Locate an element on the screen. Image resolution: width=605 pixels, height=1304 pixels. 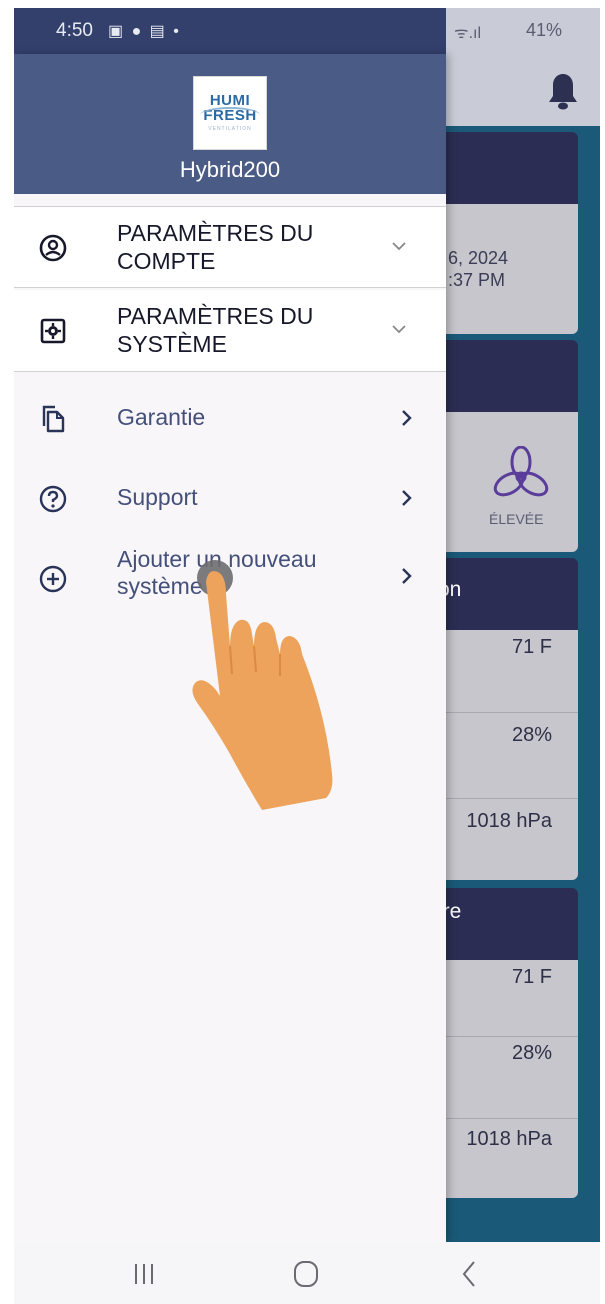
nav-label-warranty: Garantie is located at coordinates (161, 417).